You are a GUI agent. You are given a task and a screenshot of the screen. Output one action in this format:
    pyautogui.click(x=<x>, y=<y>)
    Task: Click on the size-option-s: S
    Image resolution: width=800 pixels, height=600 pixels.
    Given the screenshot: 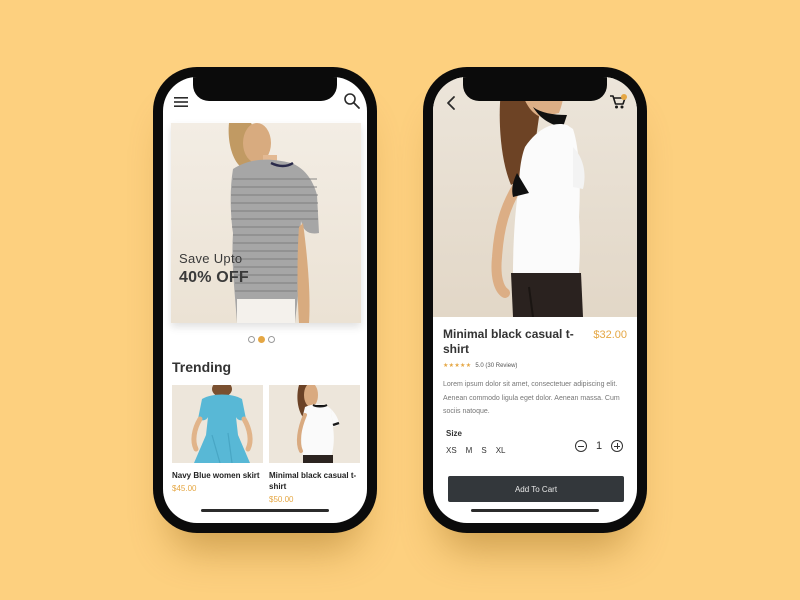 What is the action you would take?
    pyautogui.click(x=483, y=450)
    